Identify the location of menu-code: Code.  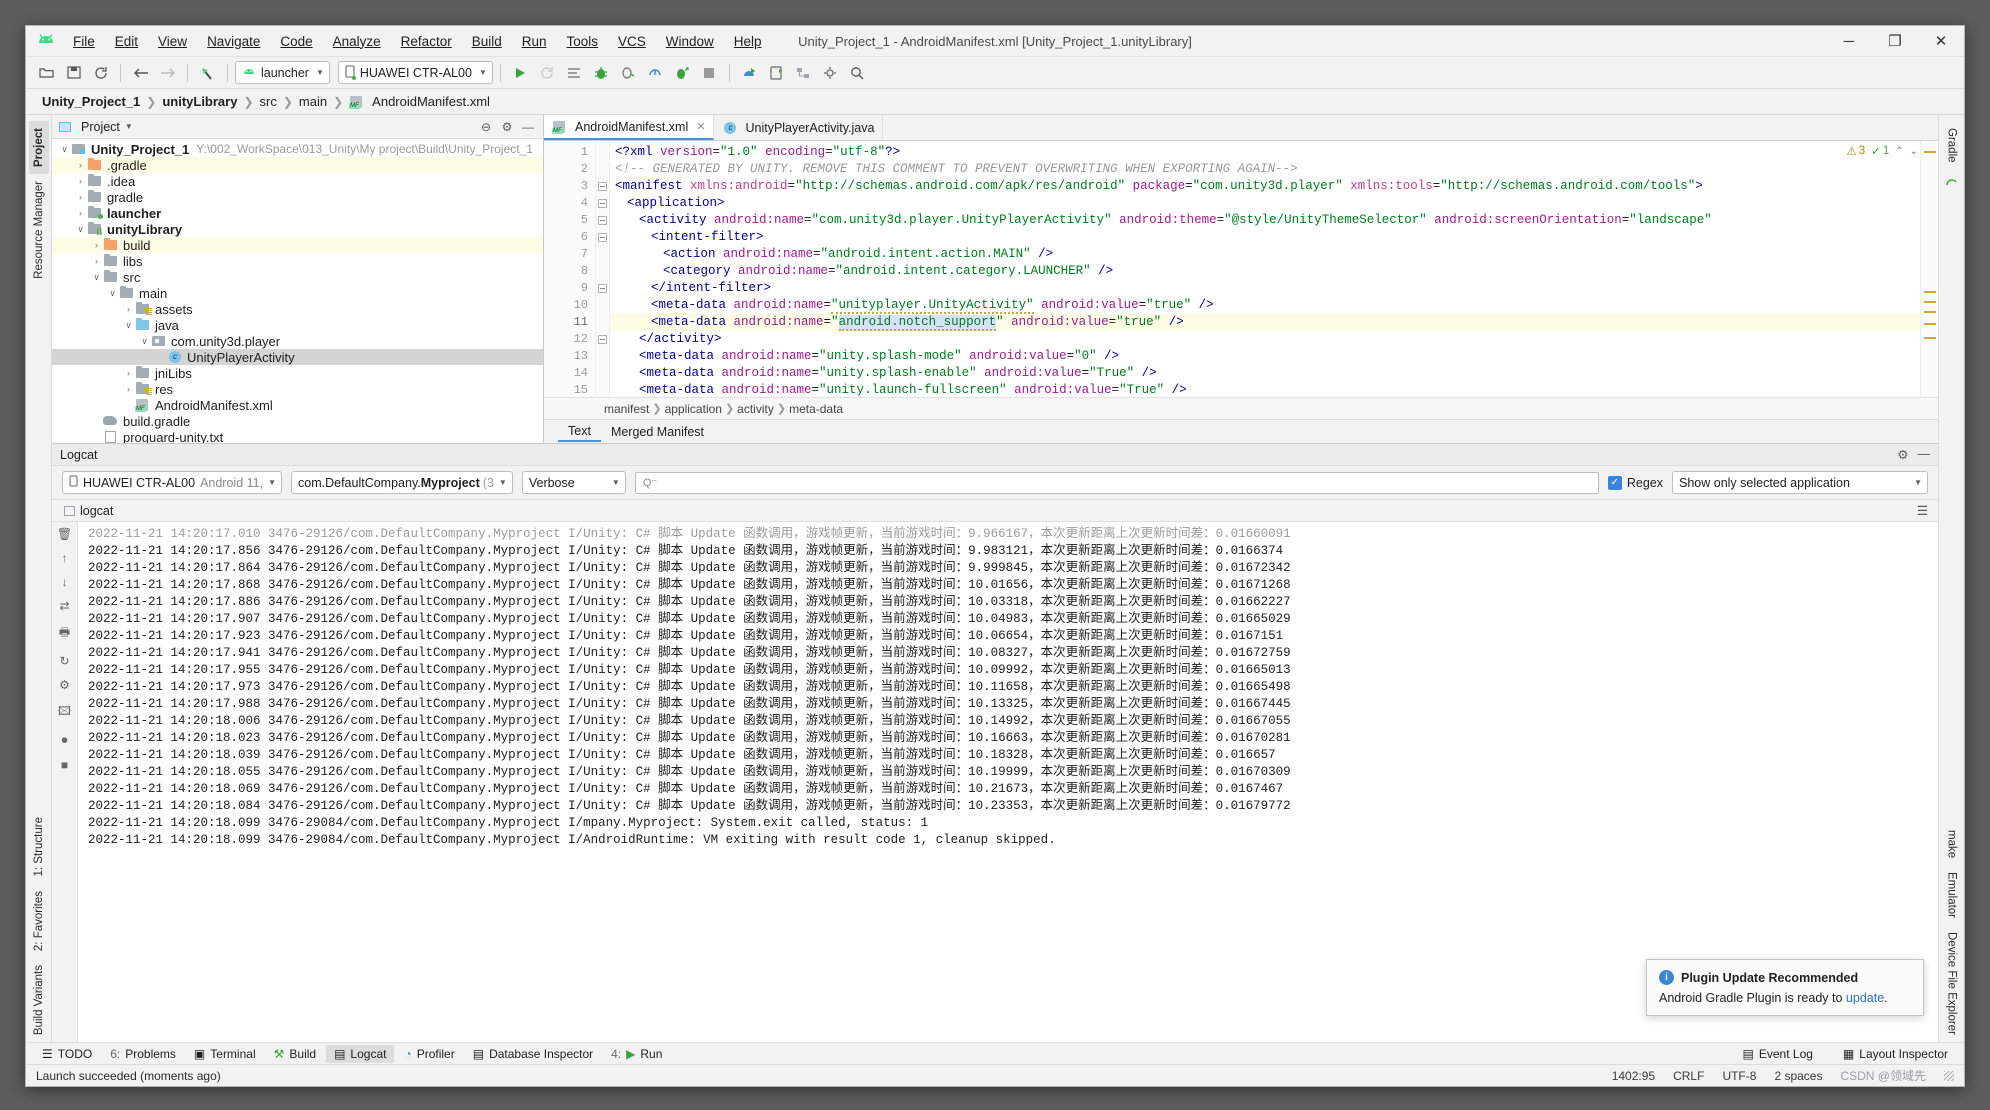
(296, 41).